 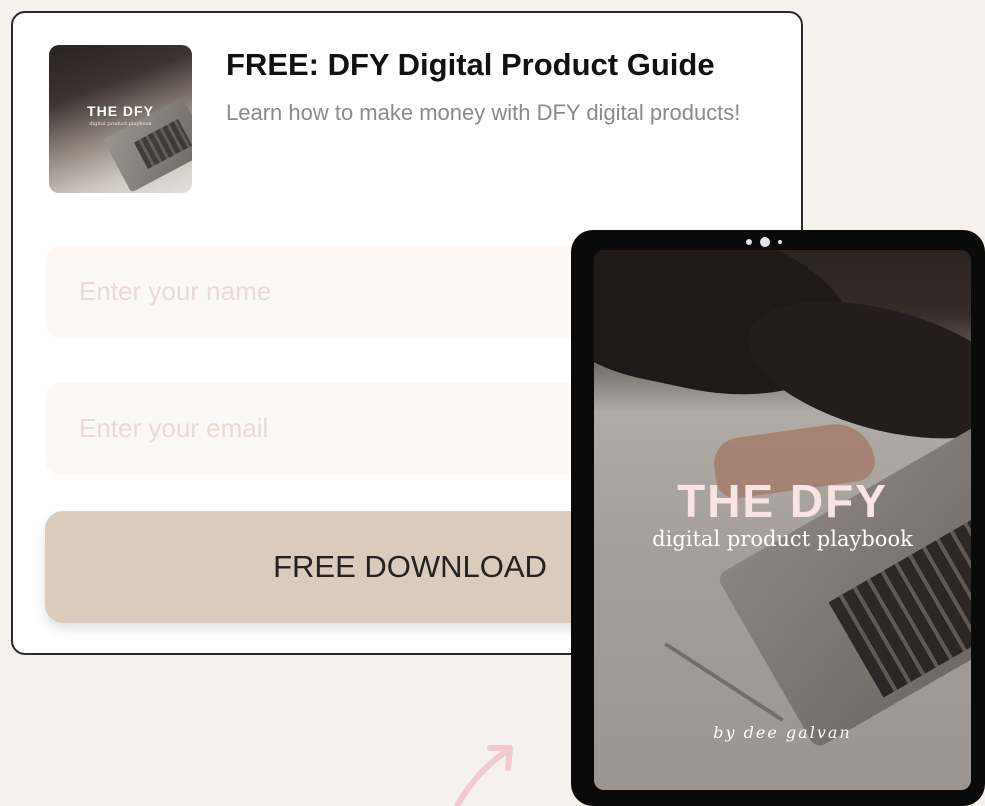 What do you see at coordinates (470, 64) in the screenshot?
I see `form-title: FREE: DFY Digital Product Guide` at bounding box center [470, 64].